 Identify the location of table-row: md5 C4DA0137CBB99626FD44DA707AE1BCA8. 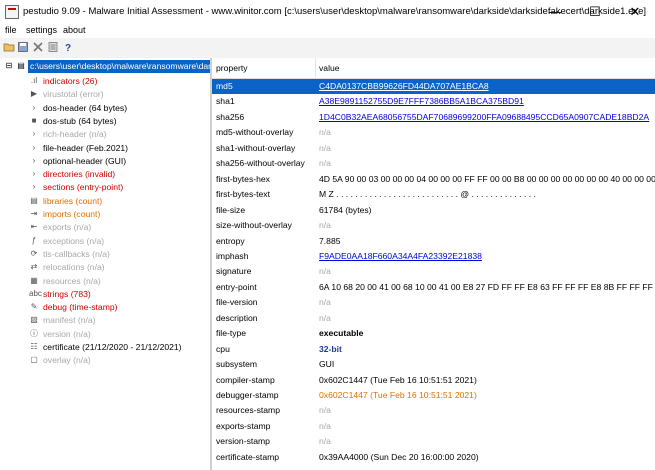
(433, 86).